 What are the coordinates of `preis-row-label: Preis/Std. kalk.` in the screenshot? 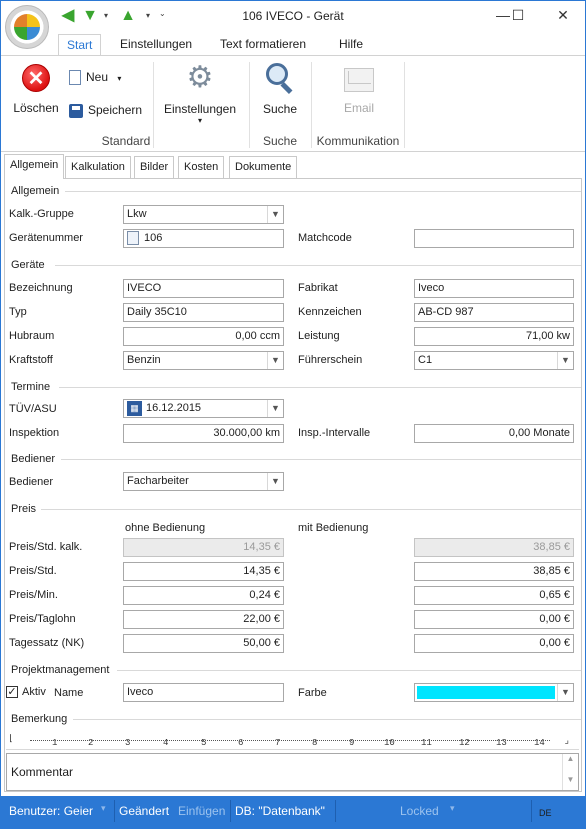 It's located at (46, 547).